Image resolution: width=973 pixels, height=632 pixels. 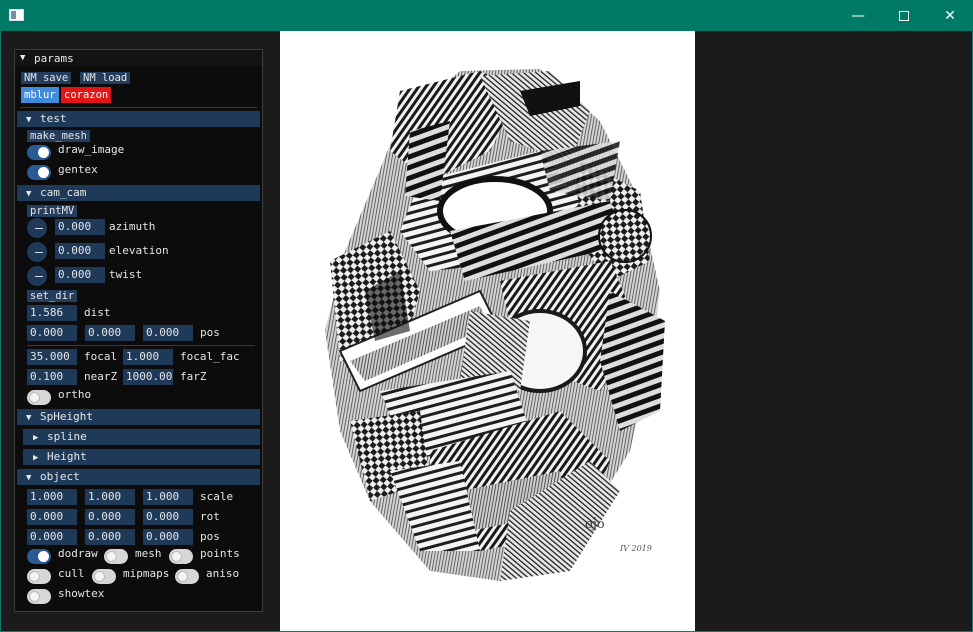 What do you see at coordinates (858, 15) in the screenshot?
I see `minimize-button: —` at bounding box center [858, 15].